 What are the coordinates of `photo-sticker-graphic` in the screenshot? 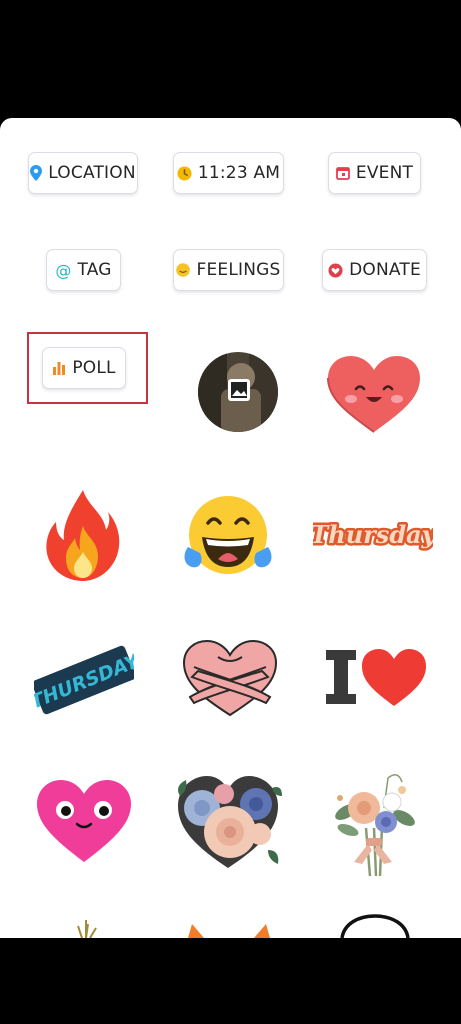 It's located at (238, 392).